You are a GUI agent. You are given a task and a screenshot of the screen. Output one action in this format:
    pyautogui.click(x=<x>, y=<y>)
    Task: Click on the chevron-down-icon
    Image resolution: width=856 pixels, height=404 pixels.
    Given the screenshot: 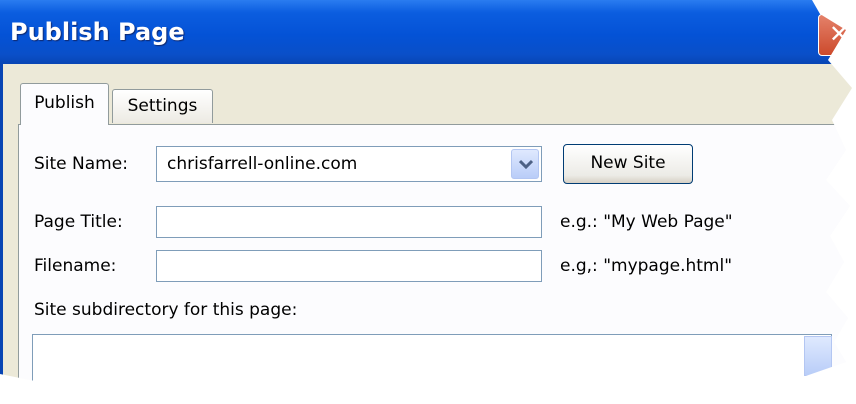 What is the action you would take?
    pyautogui.click(x=526, y=164)
    